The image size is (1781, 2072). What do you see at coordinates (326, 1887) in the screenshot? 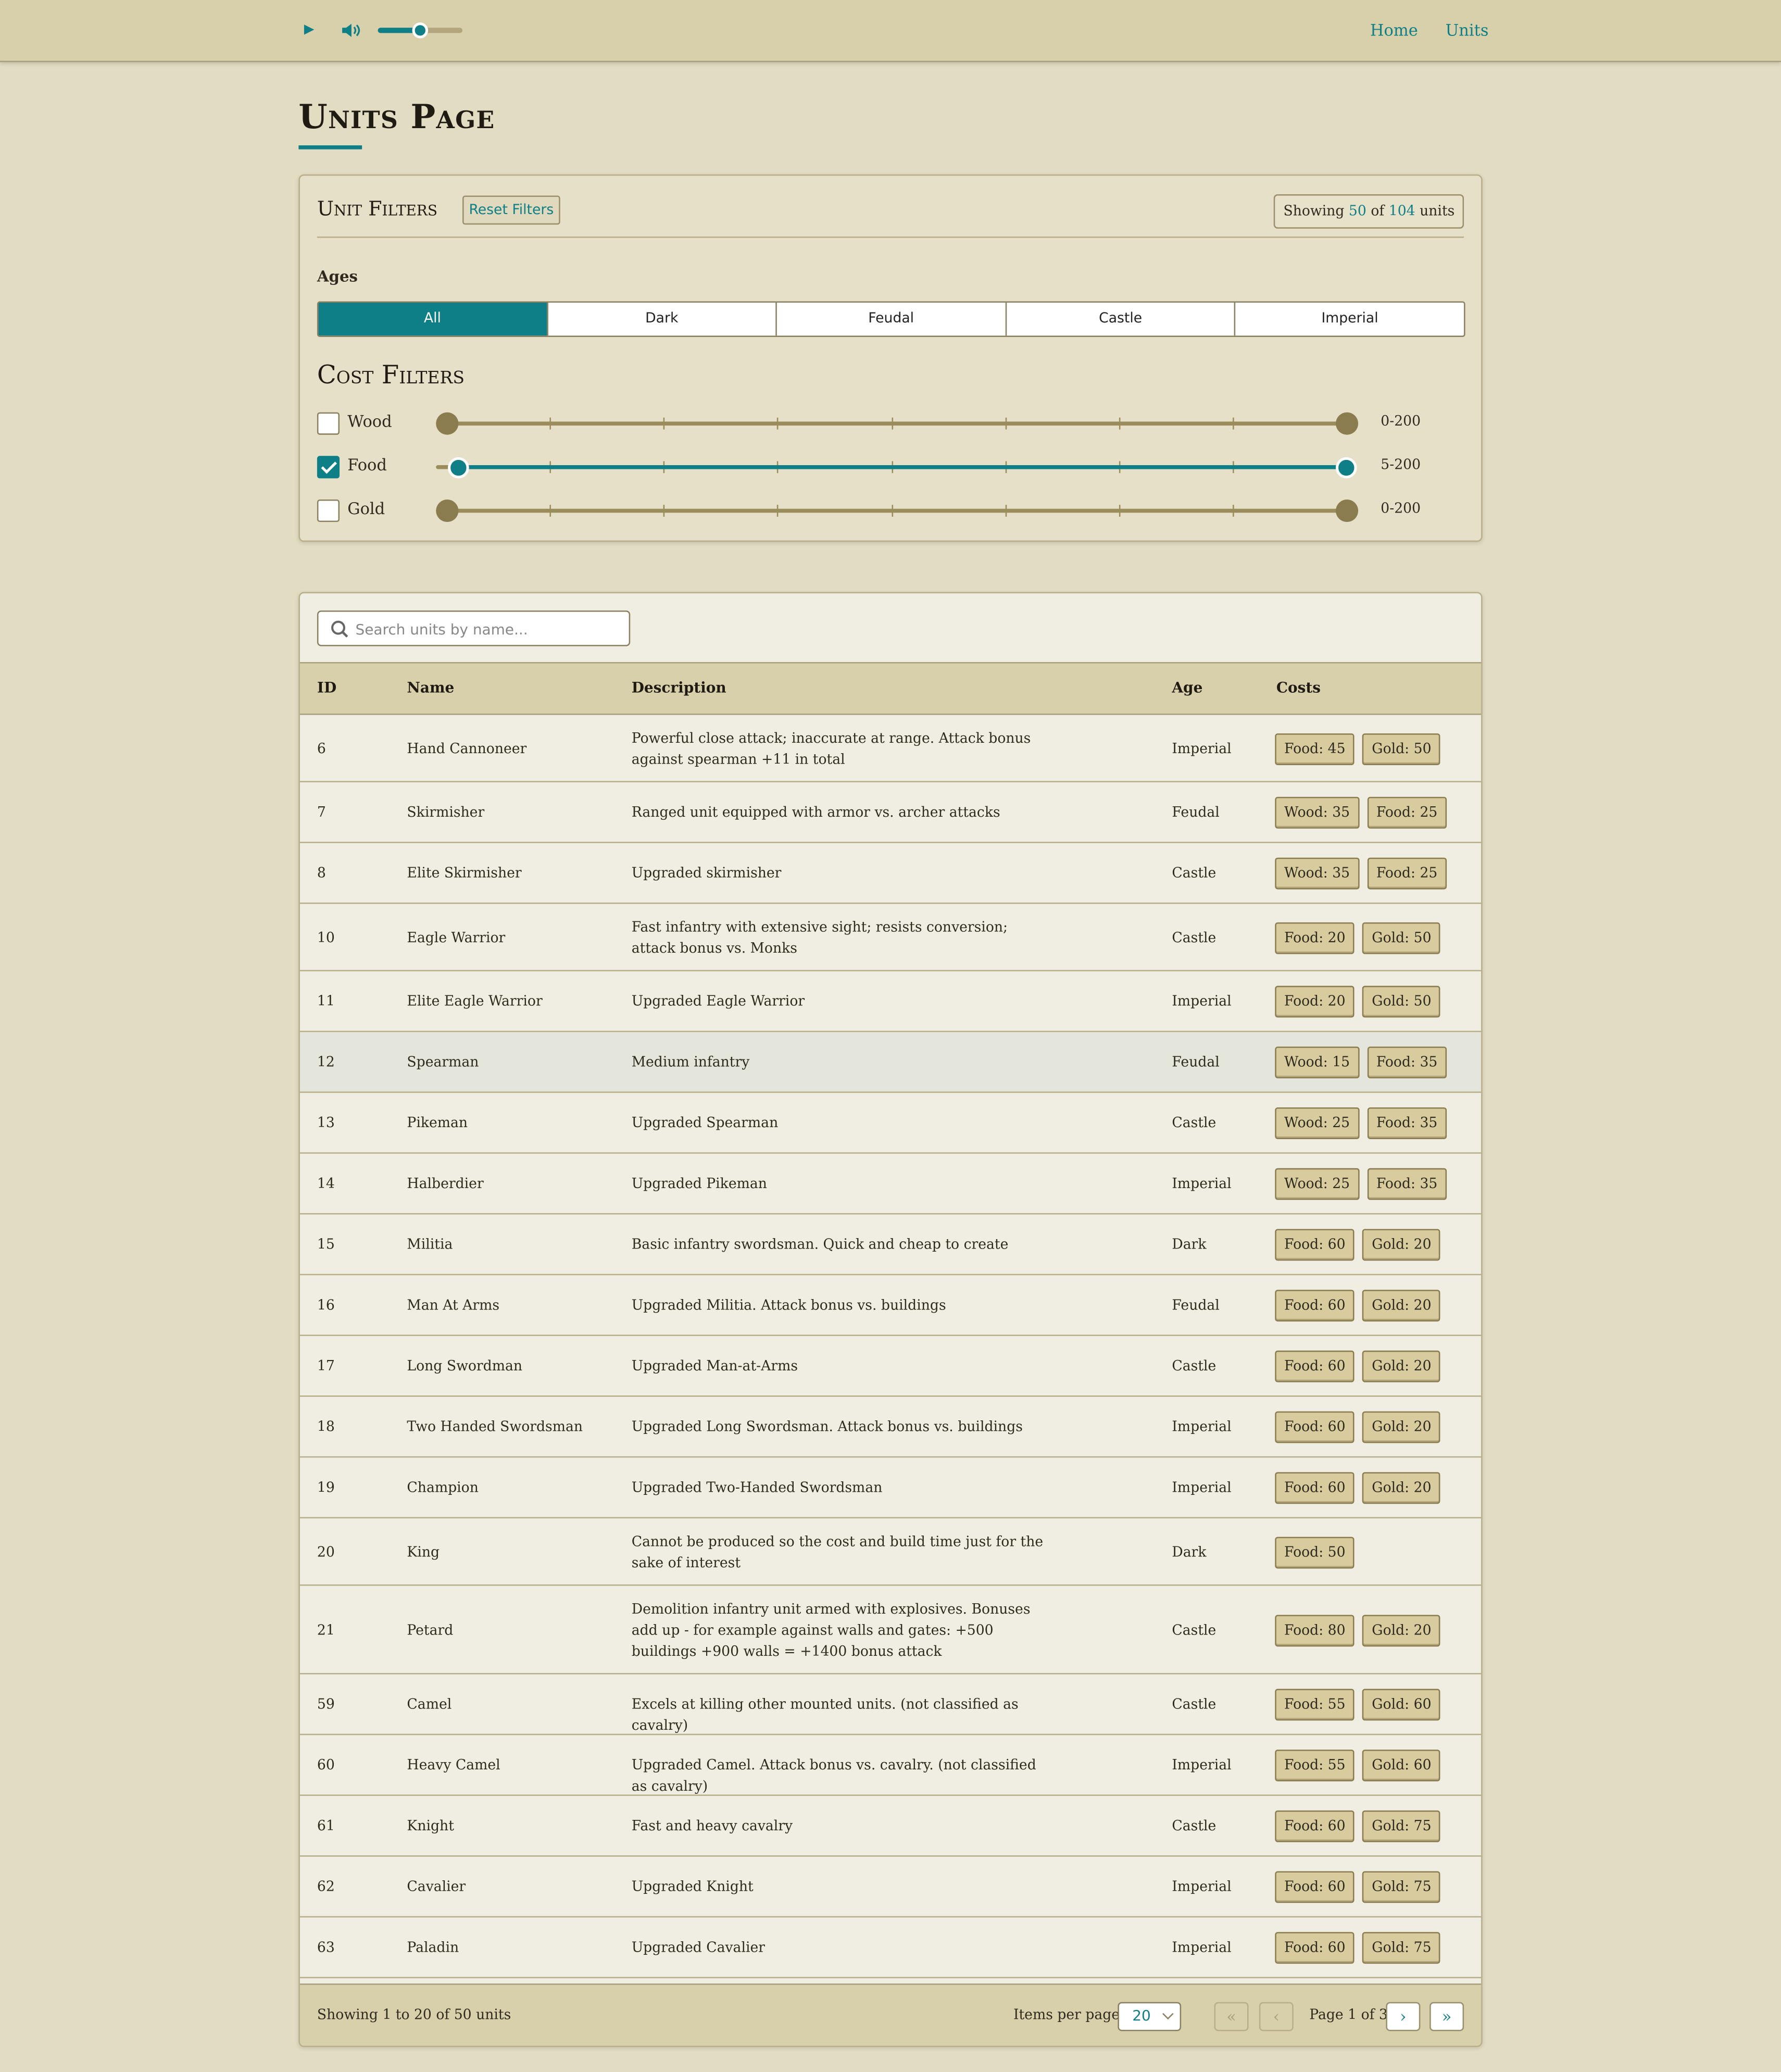
I see `unit-id: 62` at bounding box center [326, 1887].